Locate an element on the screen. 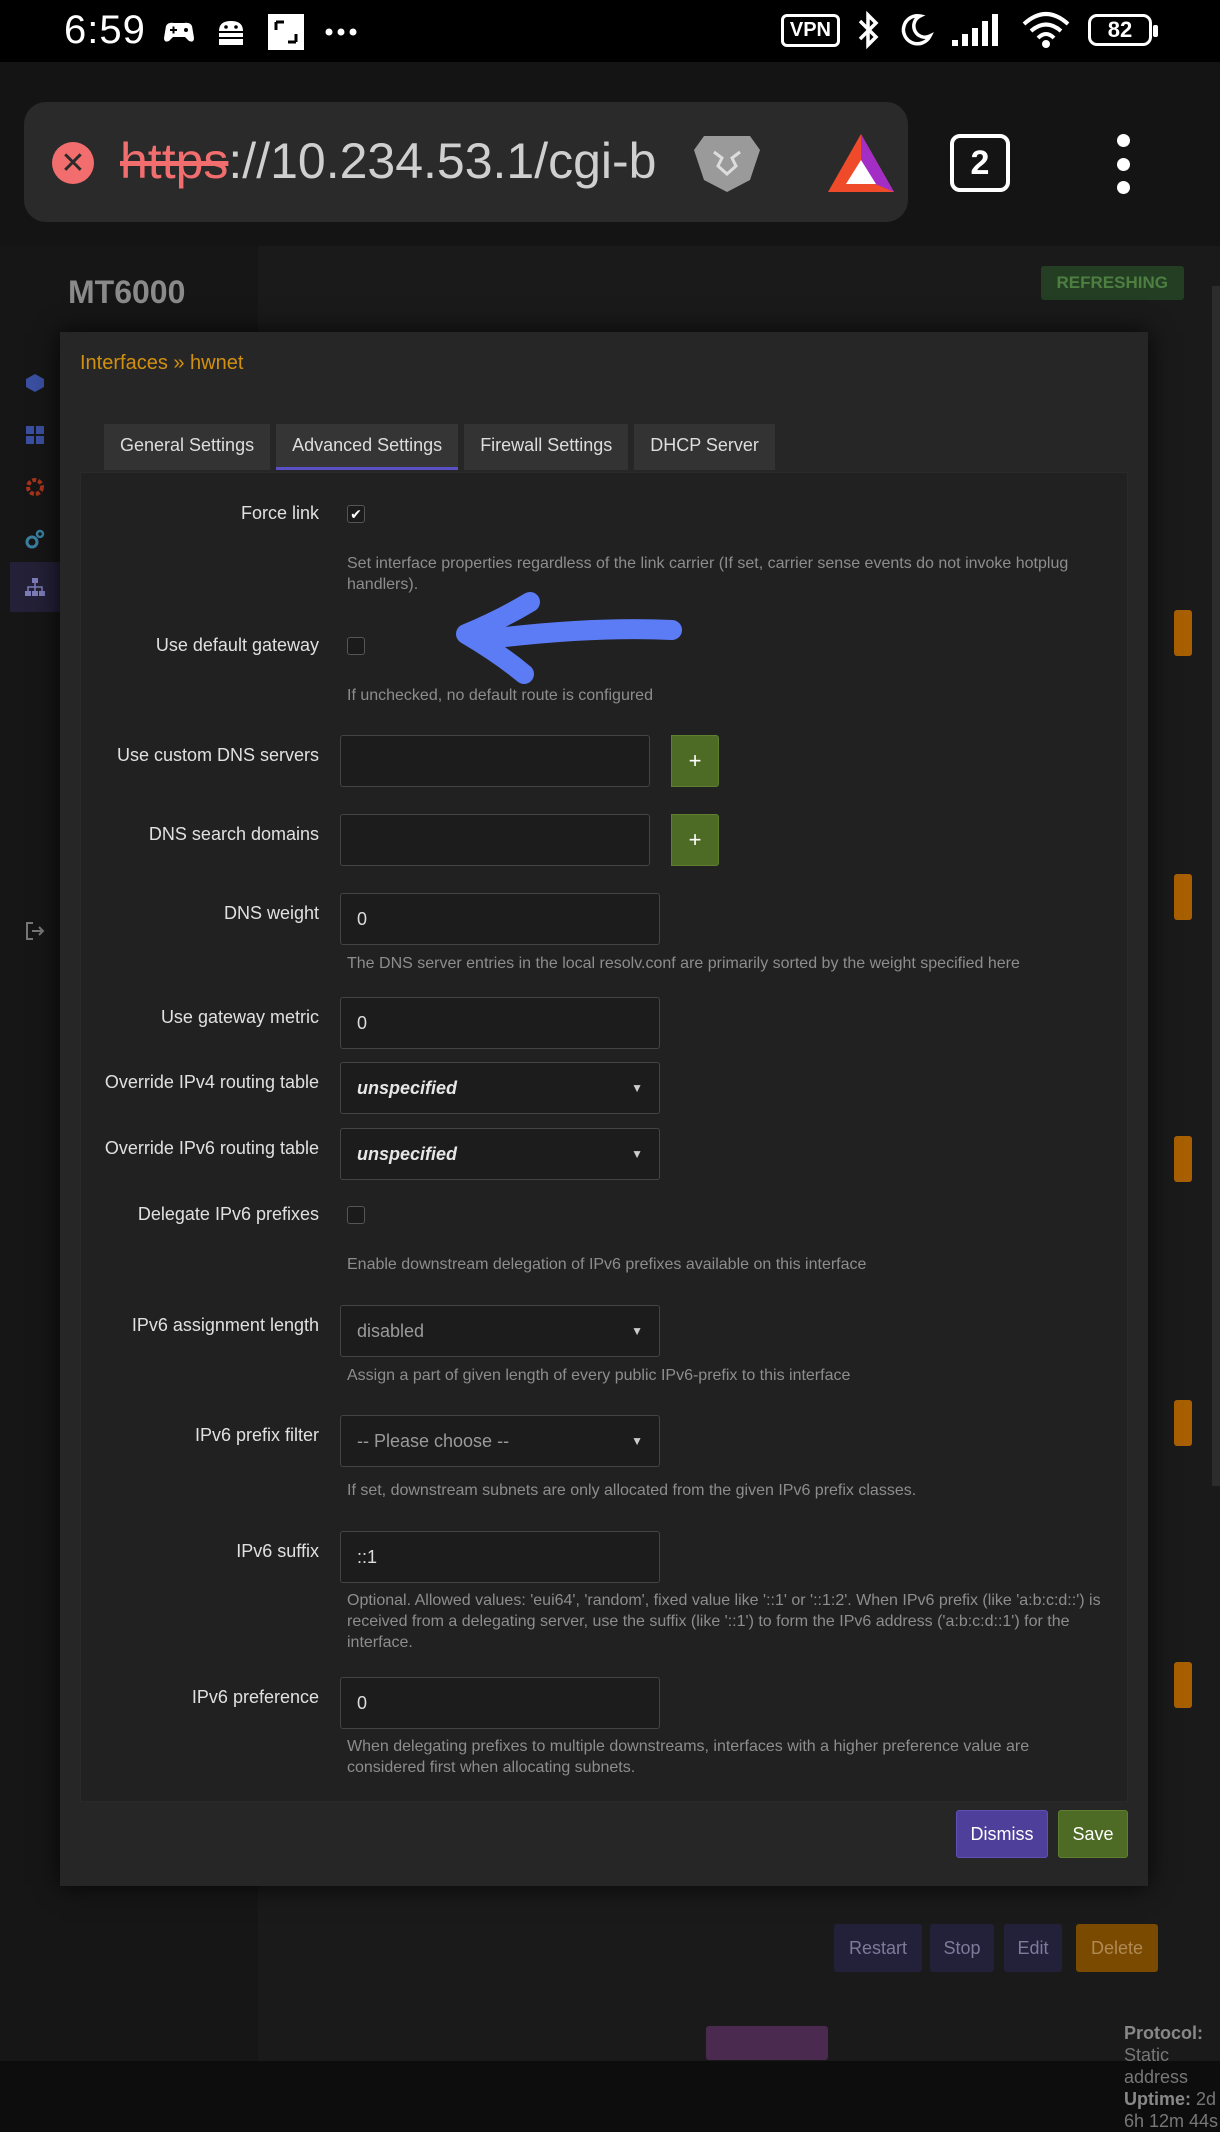 The height and width of the screenshot is (2132, 1220). custom-dns-label: Use custom DNS servers is located at coordinates (217, 755).